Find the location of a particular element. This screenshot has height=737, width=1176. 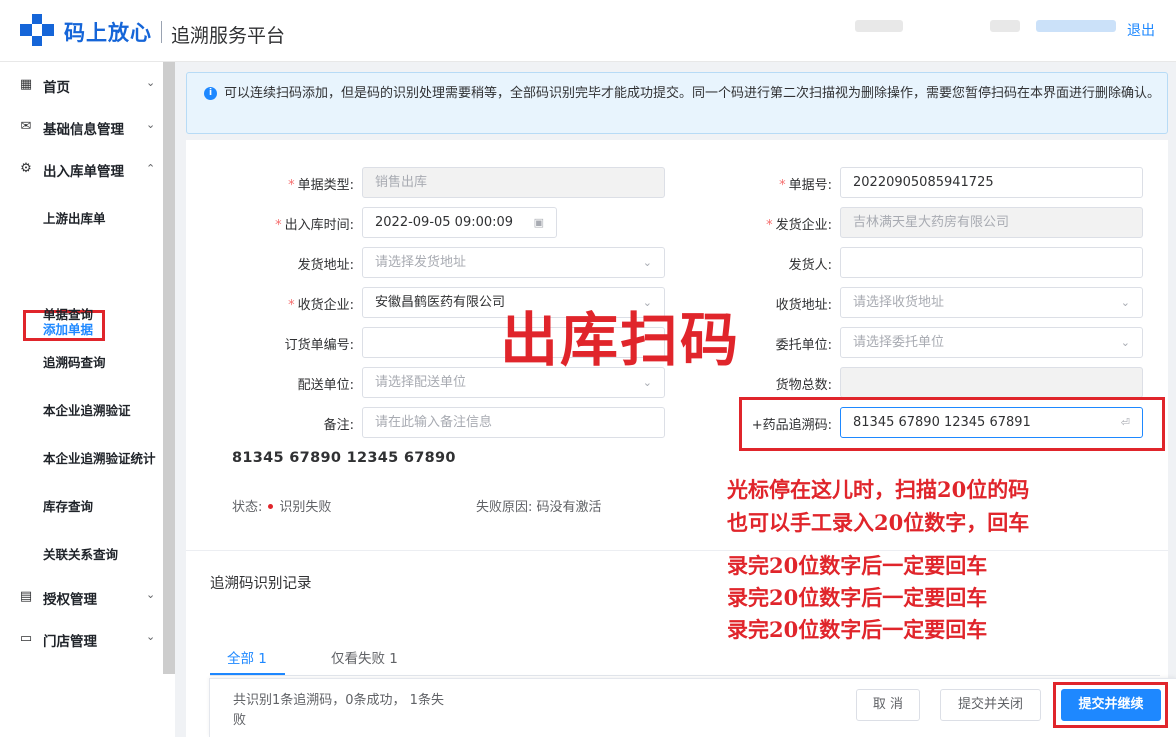

sidebar-item-label: 首页 is located at coordinates (56, 88).